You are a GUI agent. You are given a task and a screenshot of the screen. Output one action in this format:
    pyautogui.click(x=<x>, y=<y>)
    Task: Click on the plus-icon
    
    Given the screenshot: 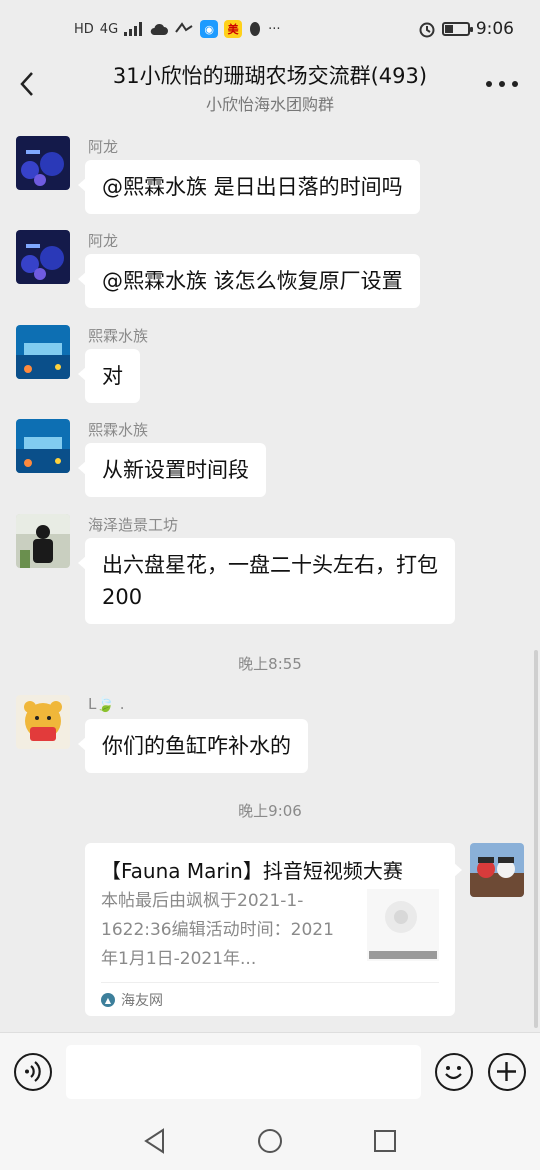 What is the action you would take?
    pyautogui.click(x=506, y=1071)
    